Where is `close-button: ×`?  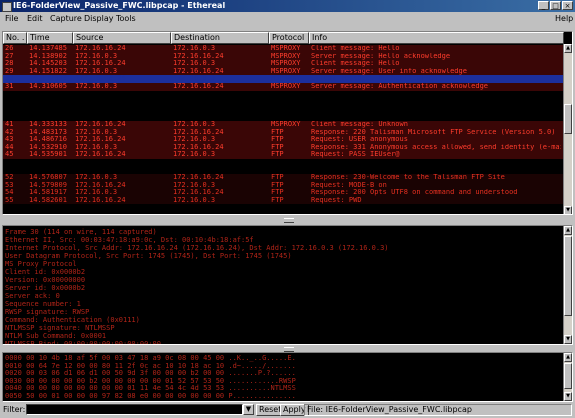 close-button: × is located at coordinates (567, 5).